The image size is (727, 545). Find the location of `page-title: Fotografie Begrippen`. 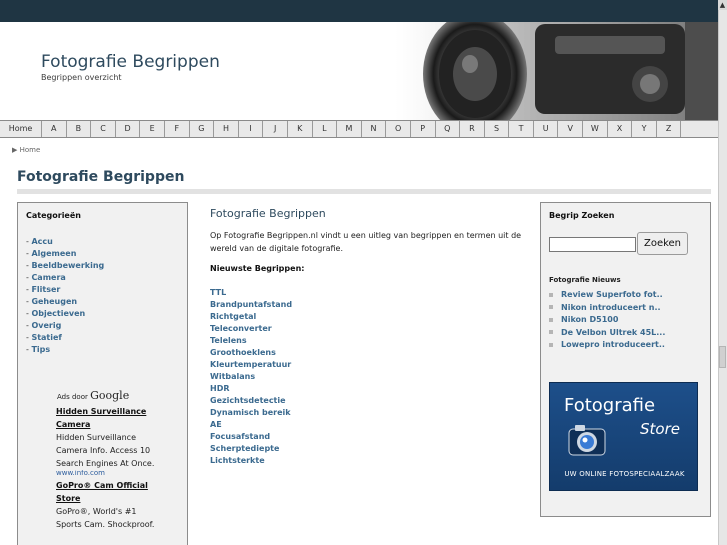

page-title: Fotografie Begrippen is located at coordinates (101, 177).